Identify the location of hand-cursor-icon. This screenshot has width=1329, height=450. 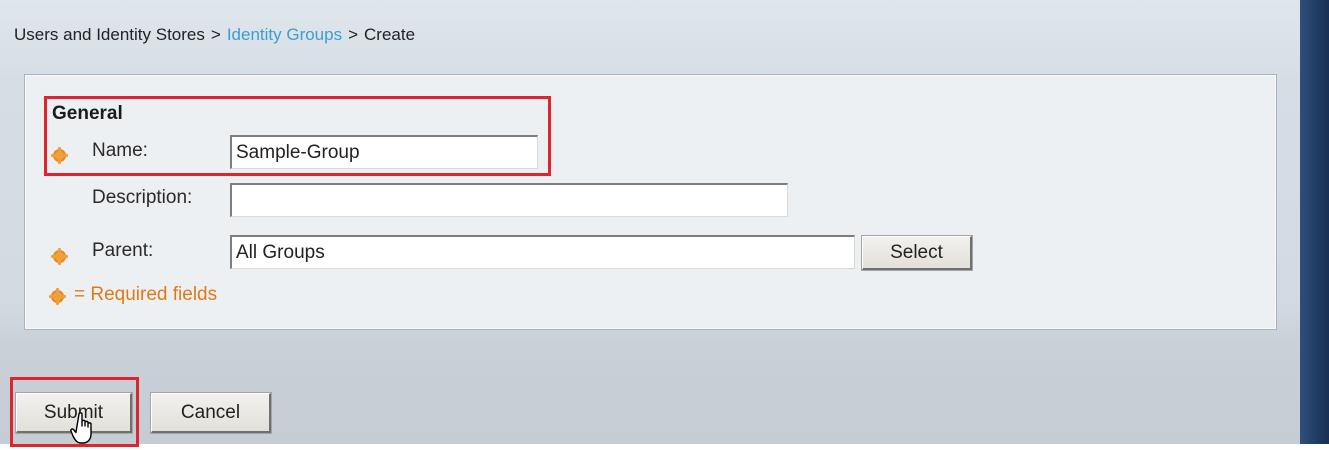
(81, 428).